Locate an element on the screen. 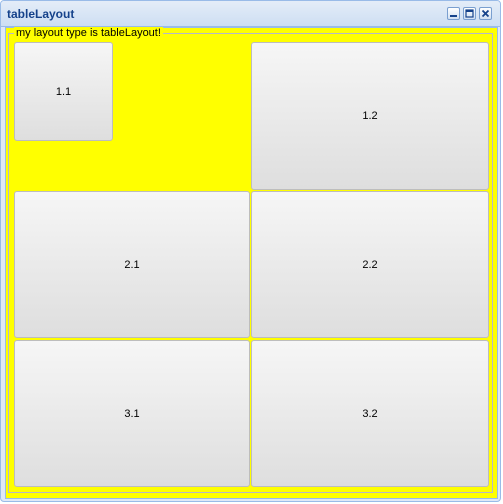 The height and width of the screenshot is (504, 503). button-2-2: 2.2 is located at coordinates (370, 264).